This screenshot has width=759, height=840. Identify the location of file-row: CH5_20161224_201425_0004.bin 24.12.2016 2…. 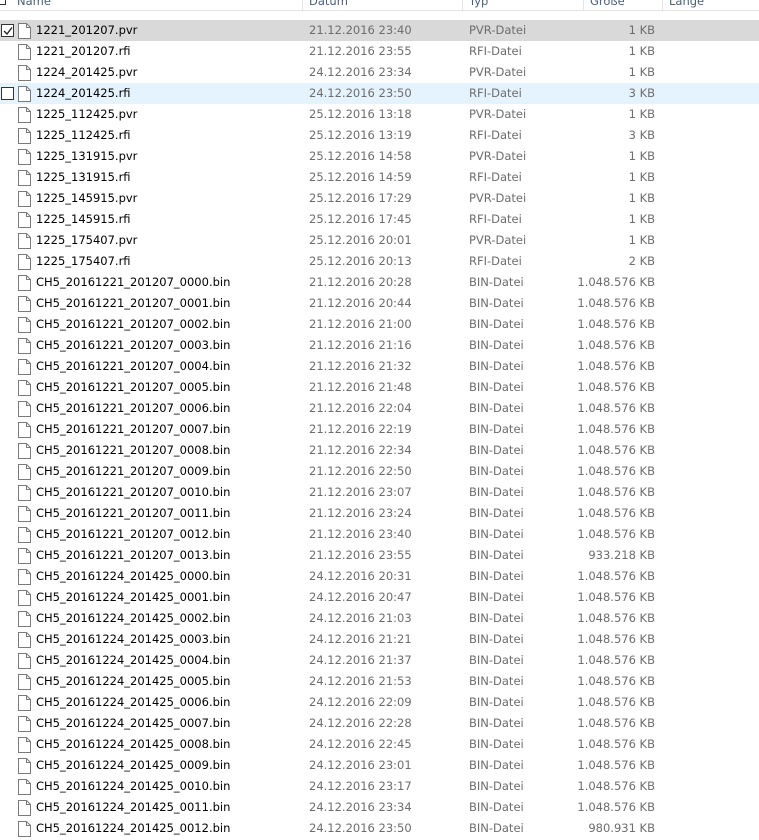
(379, 660).